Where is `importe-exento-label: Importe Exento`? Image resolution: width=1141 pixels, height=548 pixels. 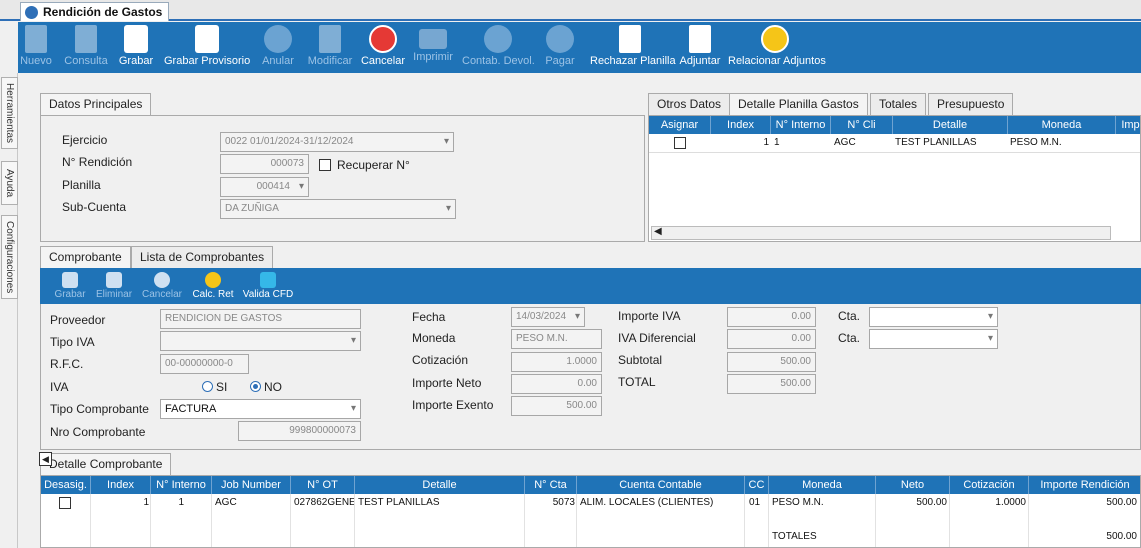
importe-exento-label: Importe Exento is located at coordinates (453, 405).